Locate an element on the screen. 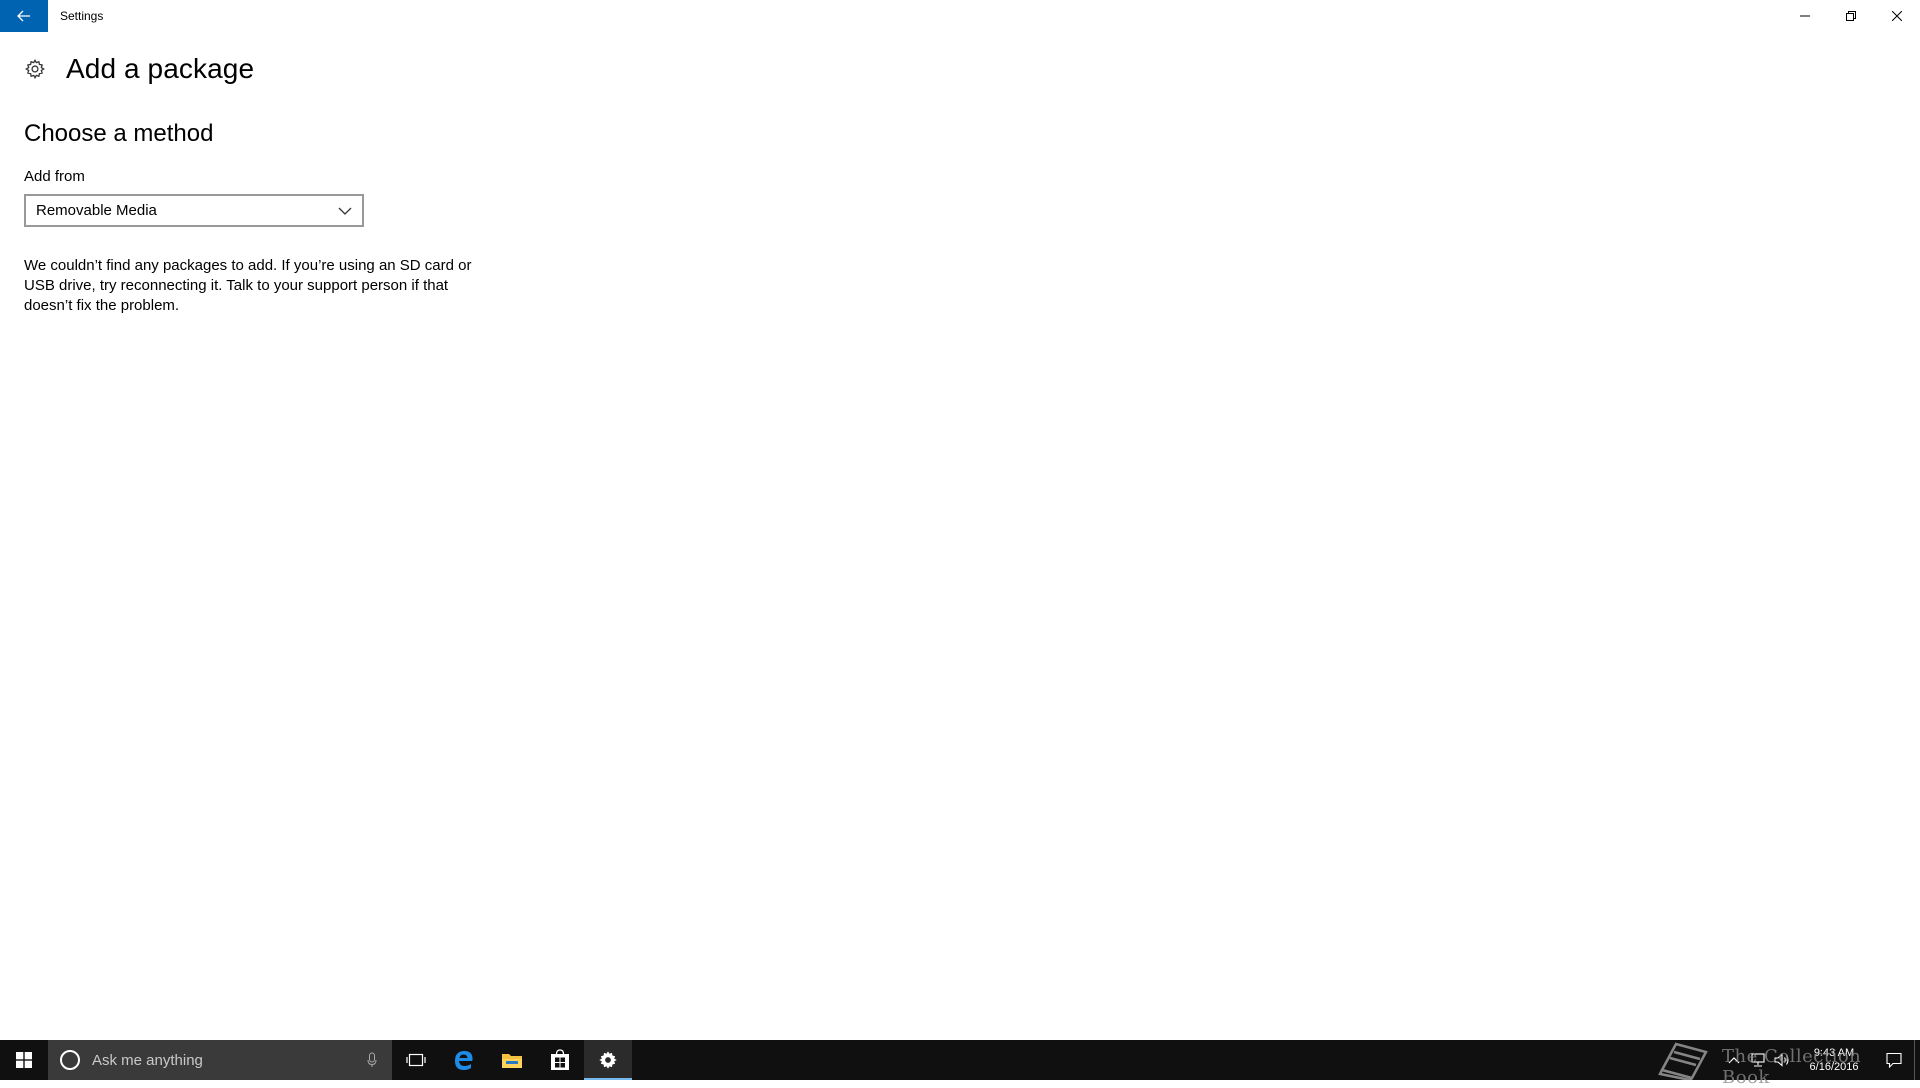  windows-logo-icon is located at coordinates (24, 1060).